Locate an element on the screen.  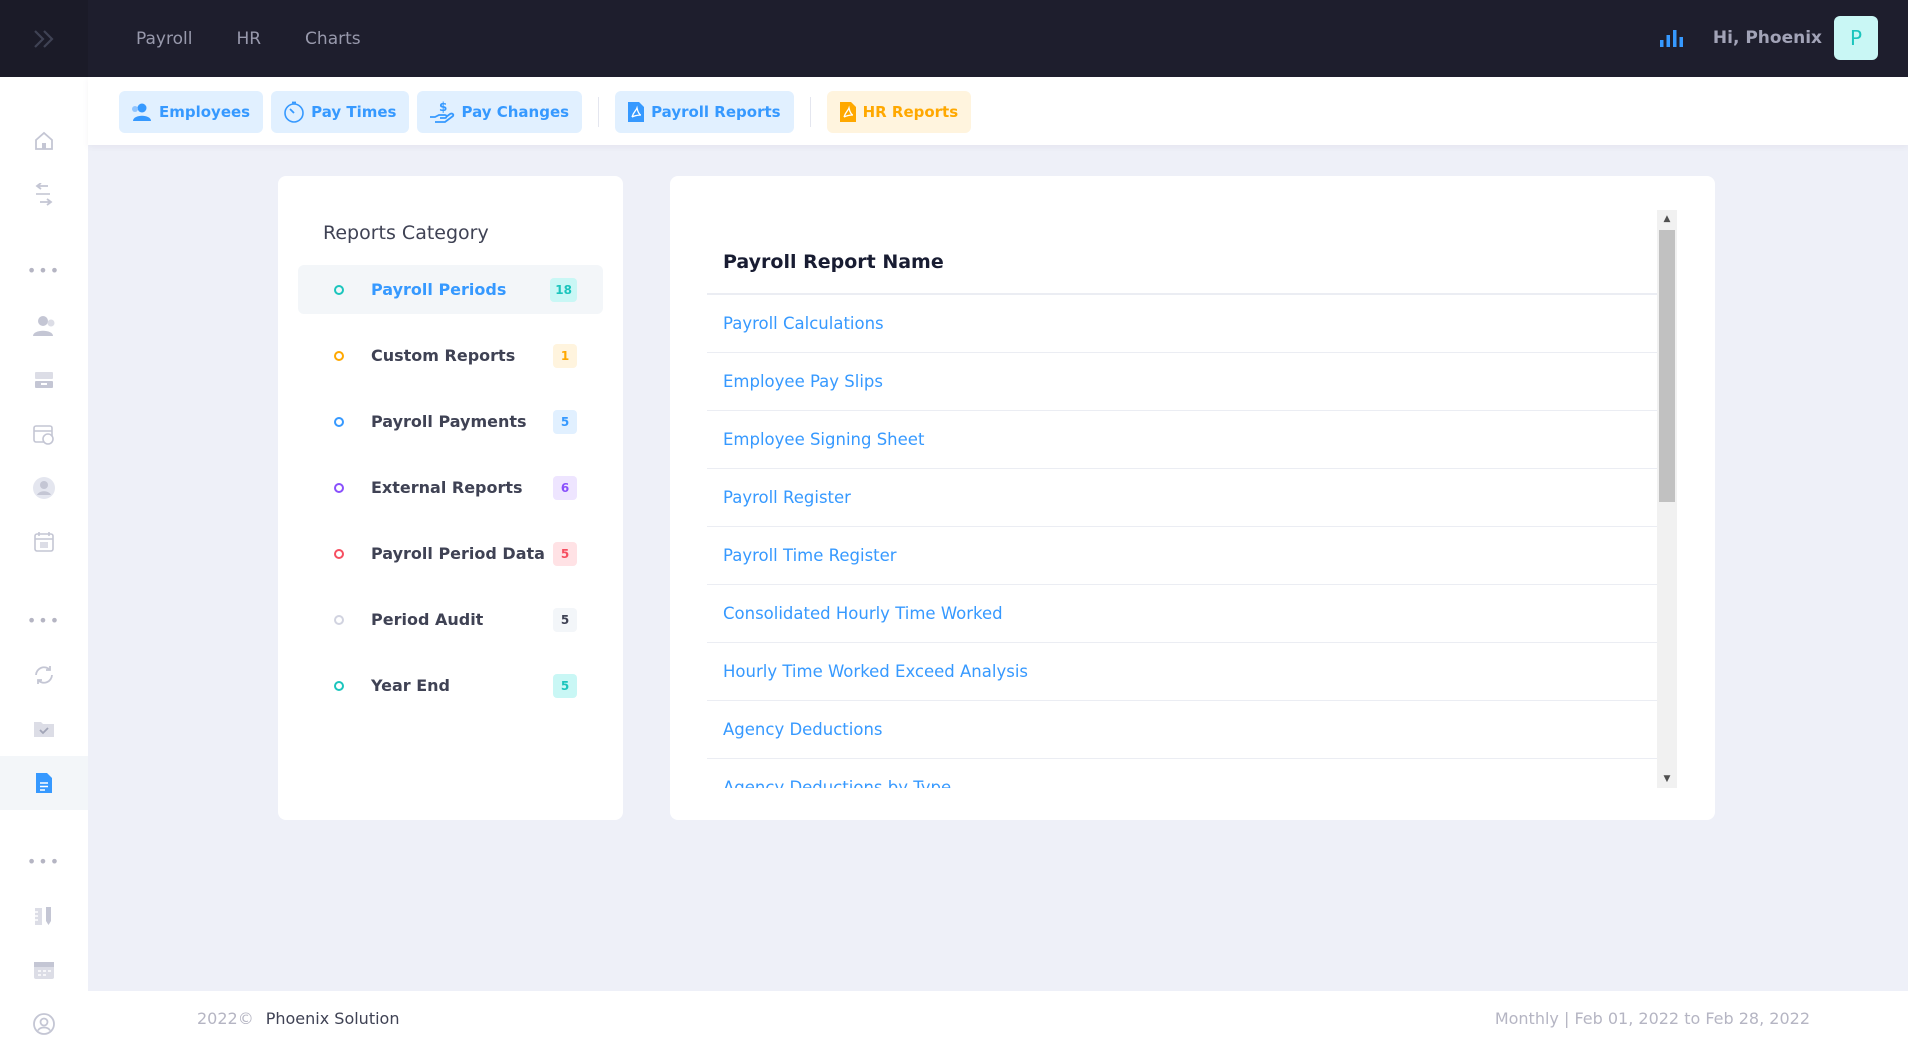
scroll-thumb is located at coordinates (1667, 366).